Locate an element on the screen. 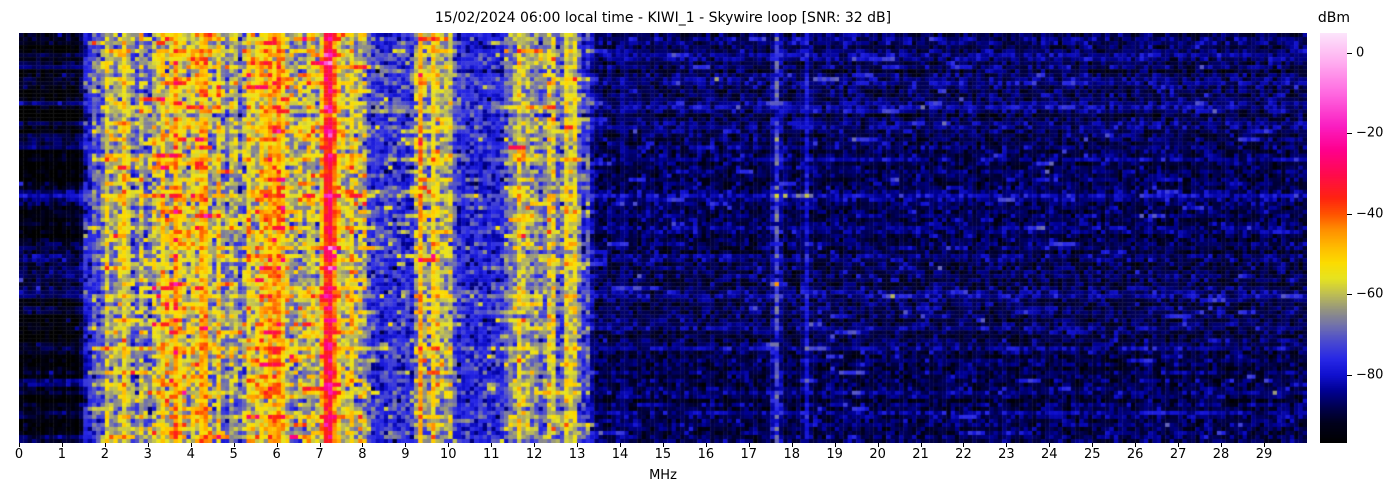 The height and width of the screenshot is (500, 1400). x-tick-label: 24 is located at coordinates (1049, 454).